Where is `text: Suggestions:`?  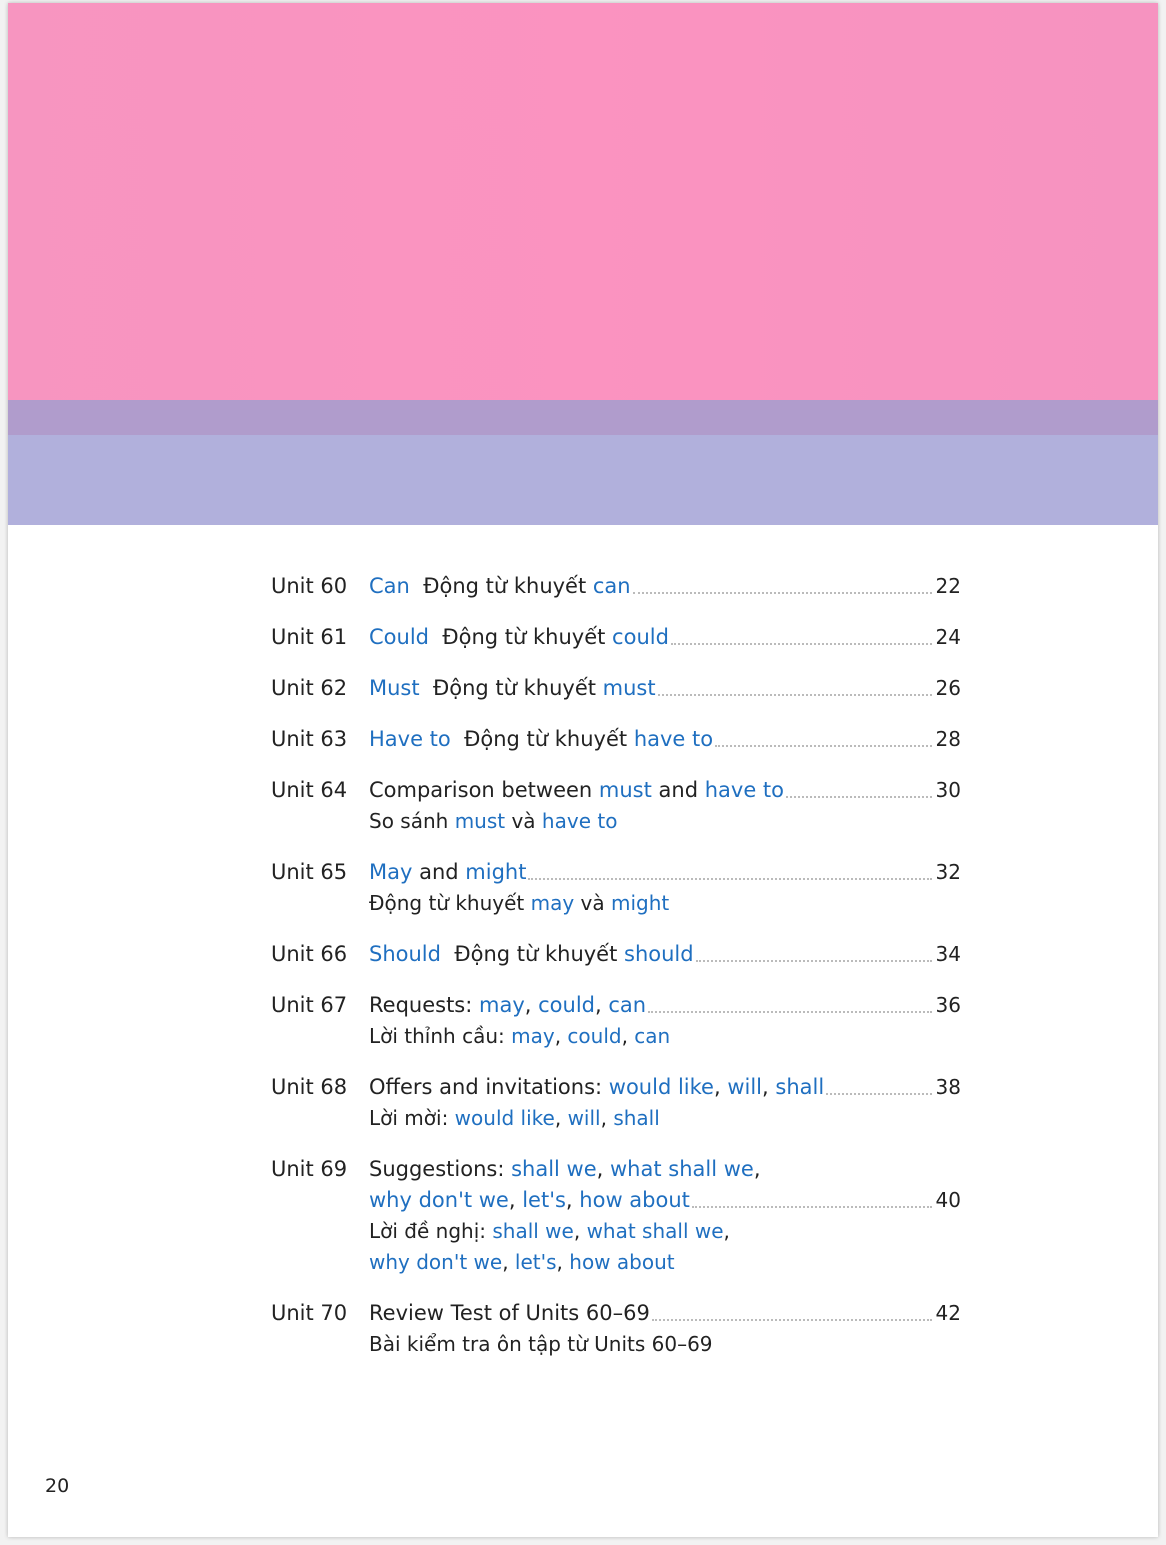 text: Suggestions: is located at coordinates (440, 1169).